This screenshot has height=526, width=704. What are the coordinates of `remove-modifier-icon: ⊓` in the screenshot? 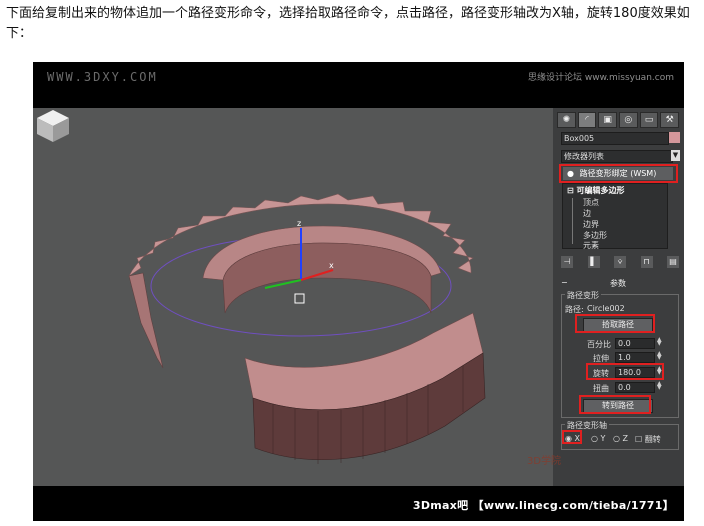 It's located at (646, 262).